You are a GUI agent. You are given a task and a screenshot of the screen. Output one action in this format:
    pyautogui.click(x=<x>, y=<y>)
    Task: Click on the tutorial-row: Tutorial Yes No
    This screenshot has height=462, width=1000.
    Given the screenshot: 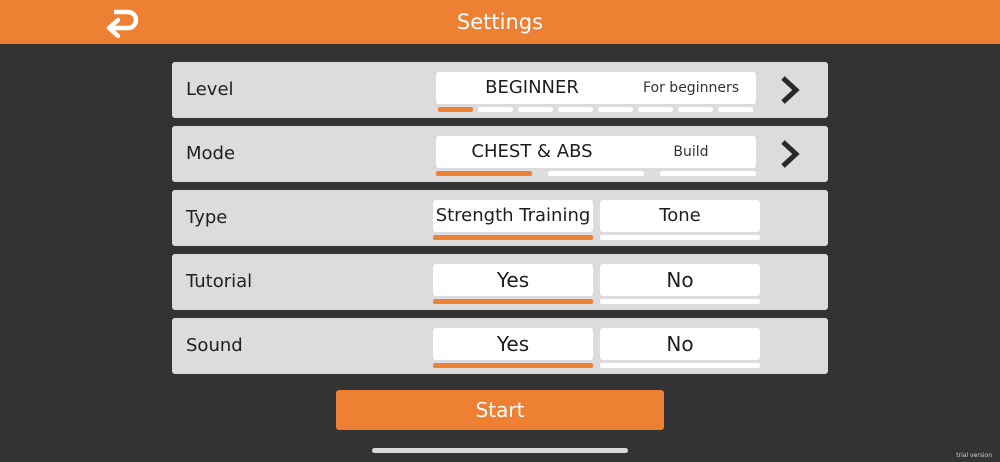 What is the action you would take?
    pyautogui.click(x=500, y=282)
    